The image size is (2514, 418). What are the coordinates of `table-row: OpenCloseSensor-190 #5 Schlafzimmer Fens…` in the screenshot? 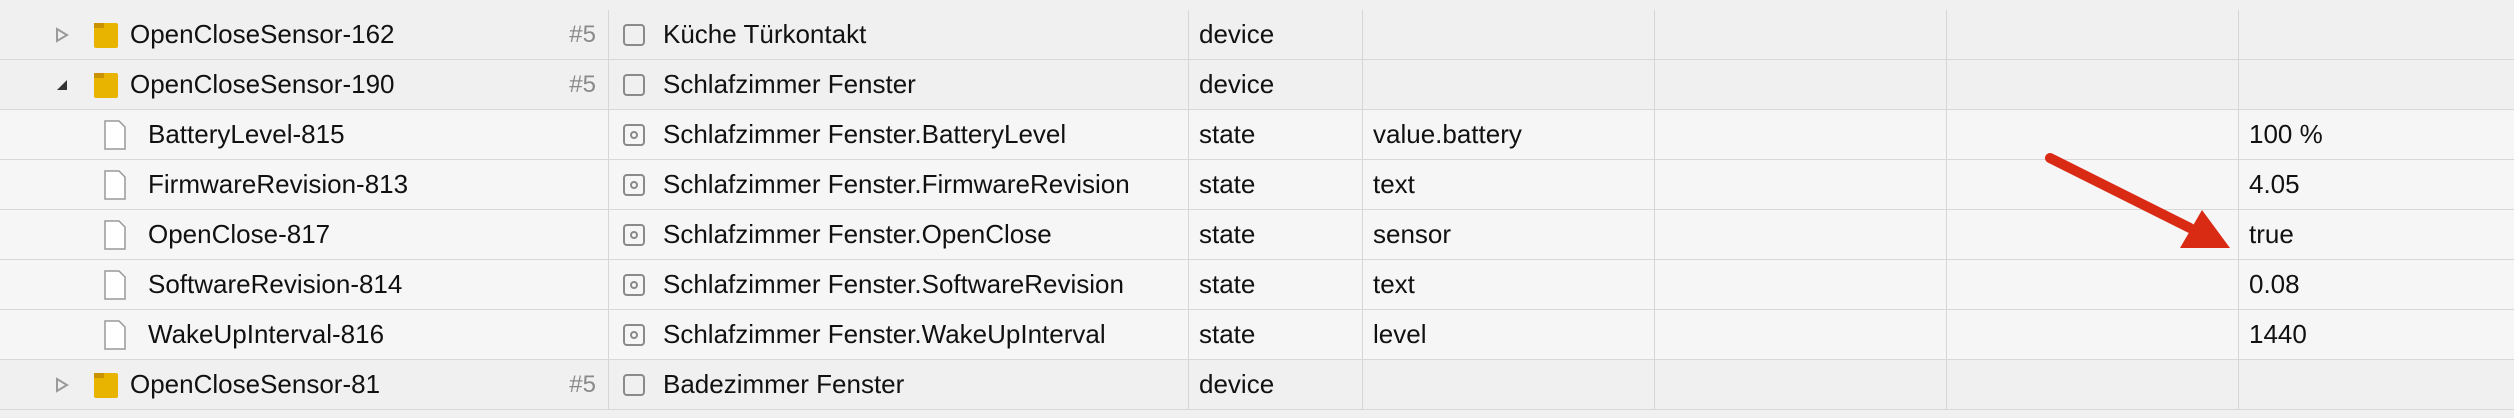 It's located at (1257, 85).